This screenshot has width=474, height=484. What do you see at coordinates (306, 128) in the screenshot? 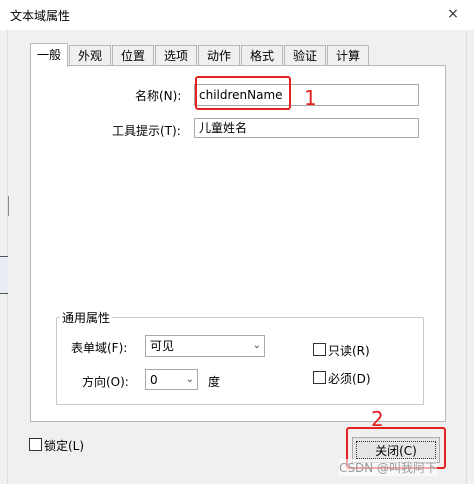
I see `tooltip-input: 儿童姓名` at bounding box center [306, 128].